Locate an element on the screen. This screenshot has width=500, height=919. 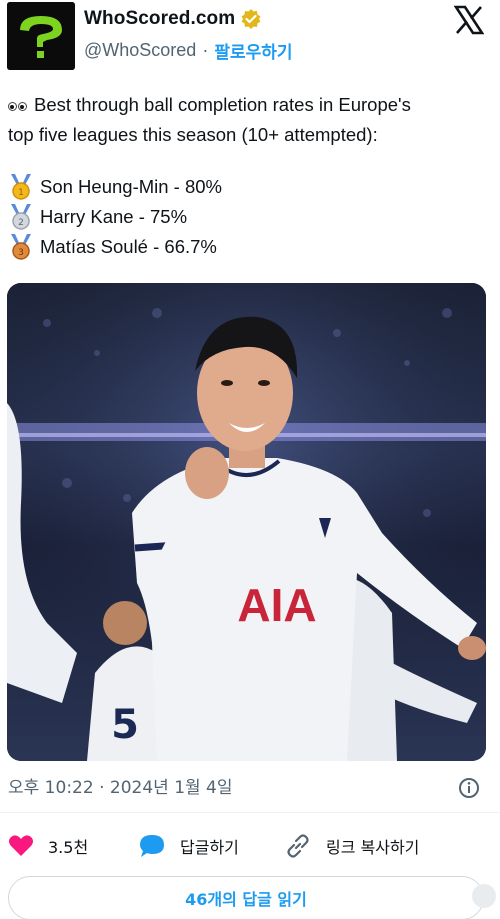
svg-text: 2 is located at coordinates (21, 223).